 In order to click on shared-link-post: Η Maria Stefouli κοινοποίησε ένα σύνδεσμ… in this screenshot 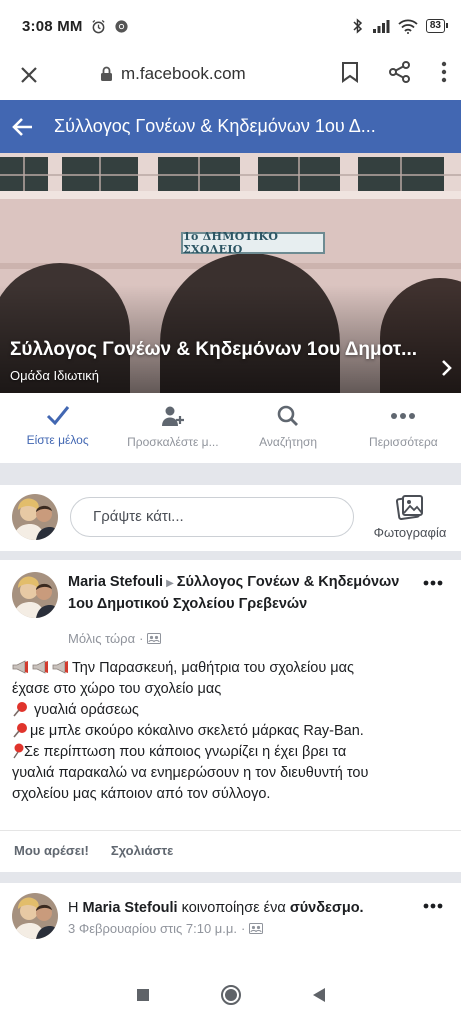, I will do `click(230, 923)`.